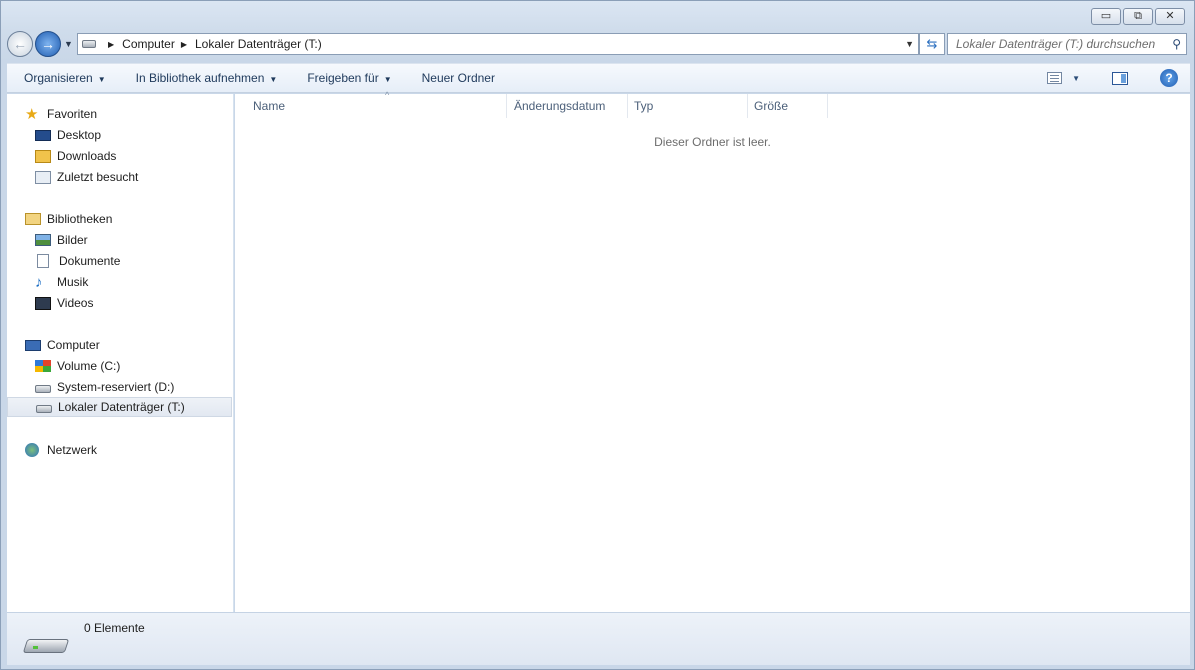  What do you see at coordinates (43, 261) in the screenshot?
I see `documents-icon` at bounding box center [43, 261].